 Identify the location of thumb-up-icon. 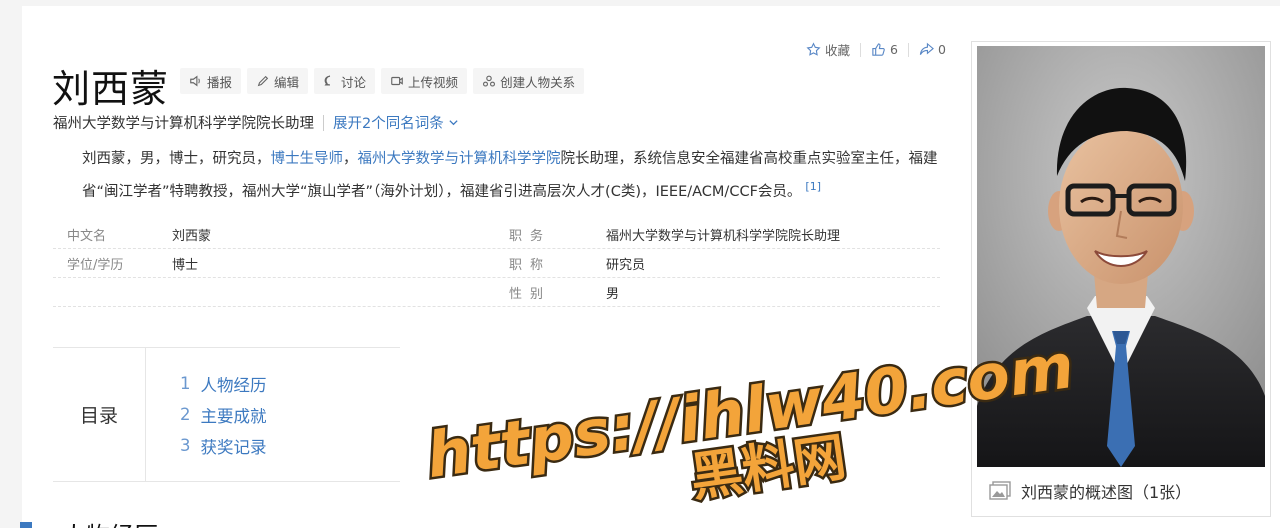
(878, 49).